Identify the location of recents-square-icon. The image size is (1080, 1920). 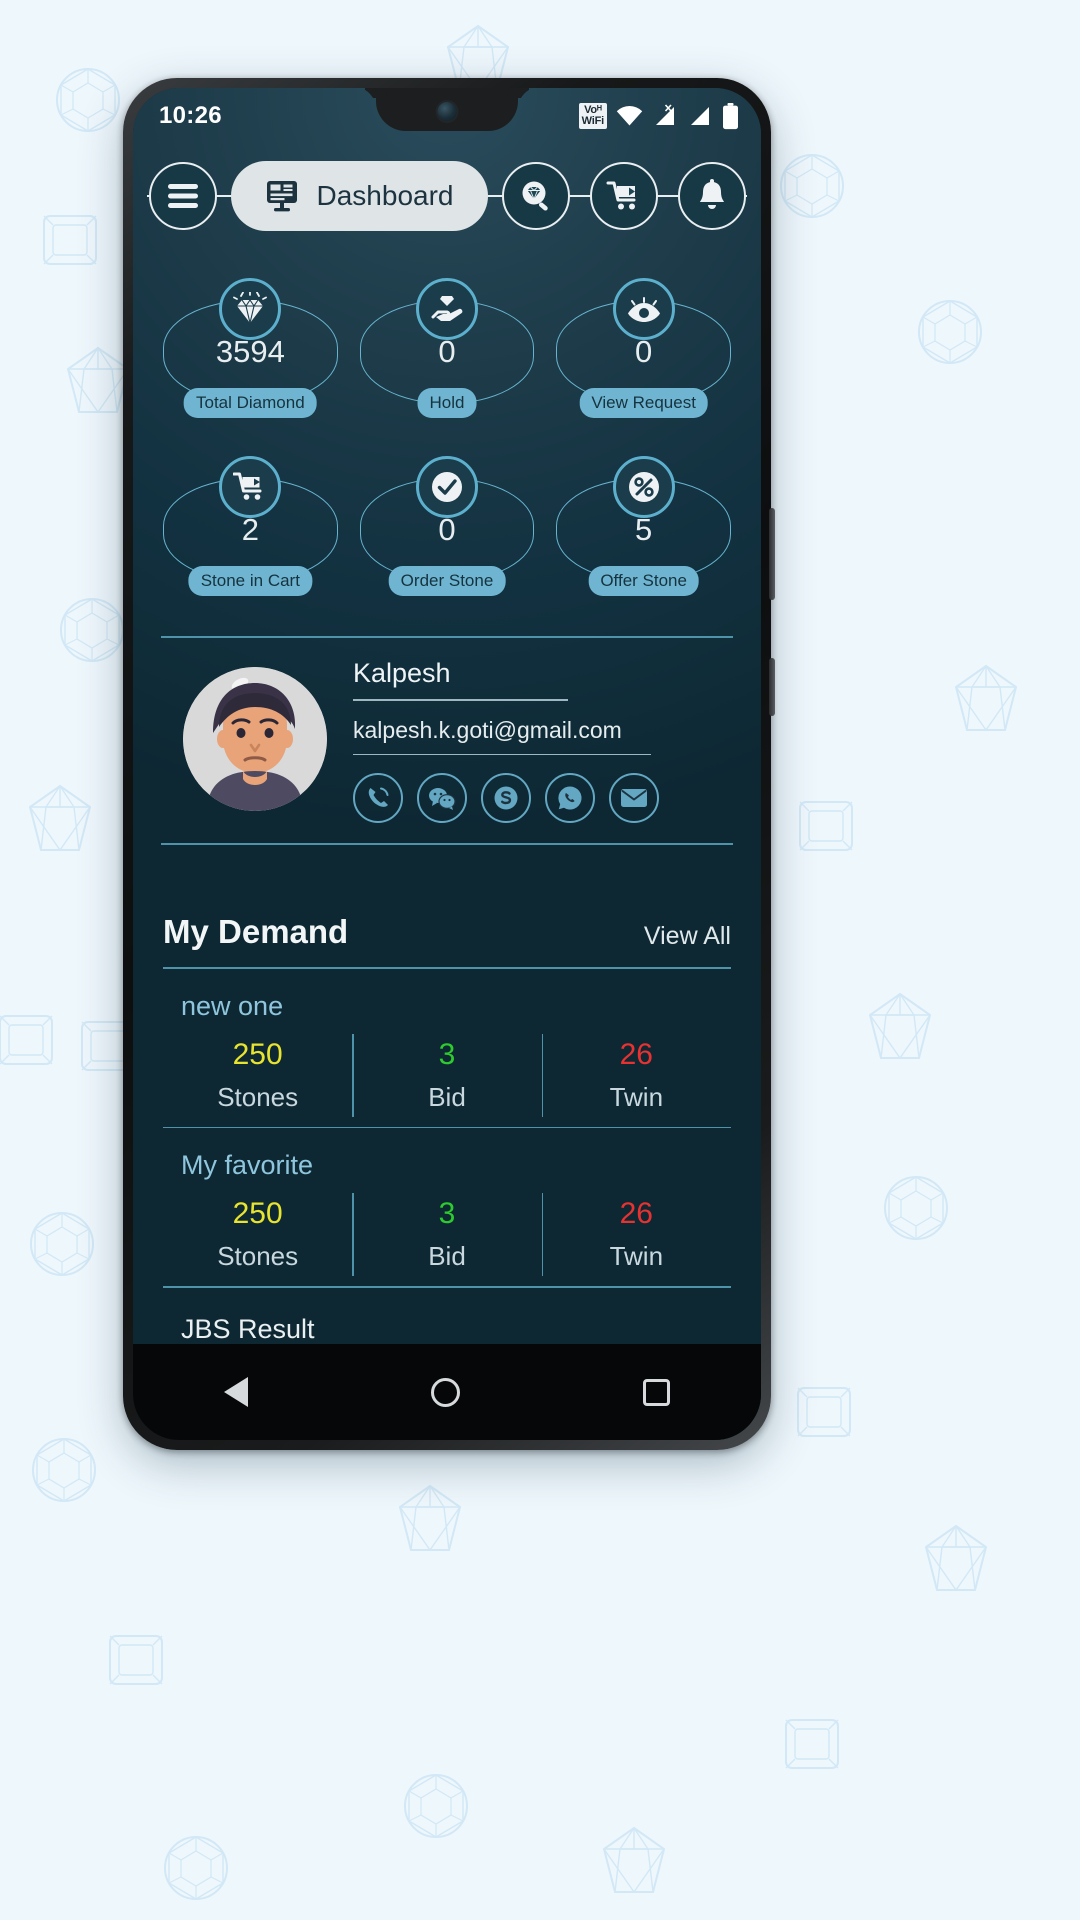
(656, 1392).